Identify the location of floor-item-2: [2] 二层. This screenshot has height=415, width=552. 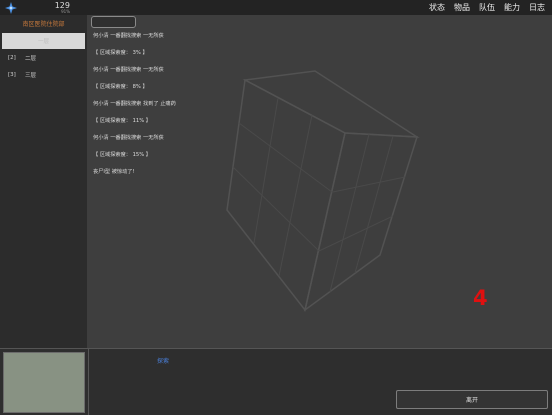
(43, 58).